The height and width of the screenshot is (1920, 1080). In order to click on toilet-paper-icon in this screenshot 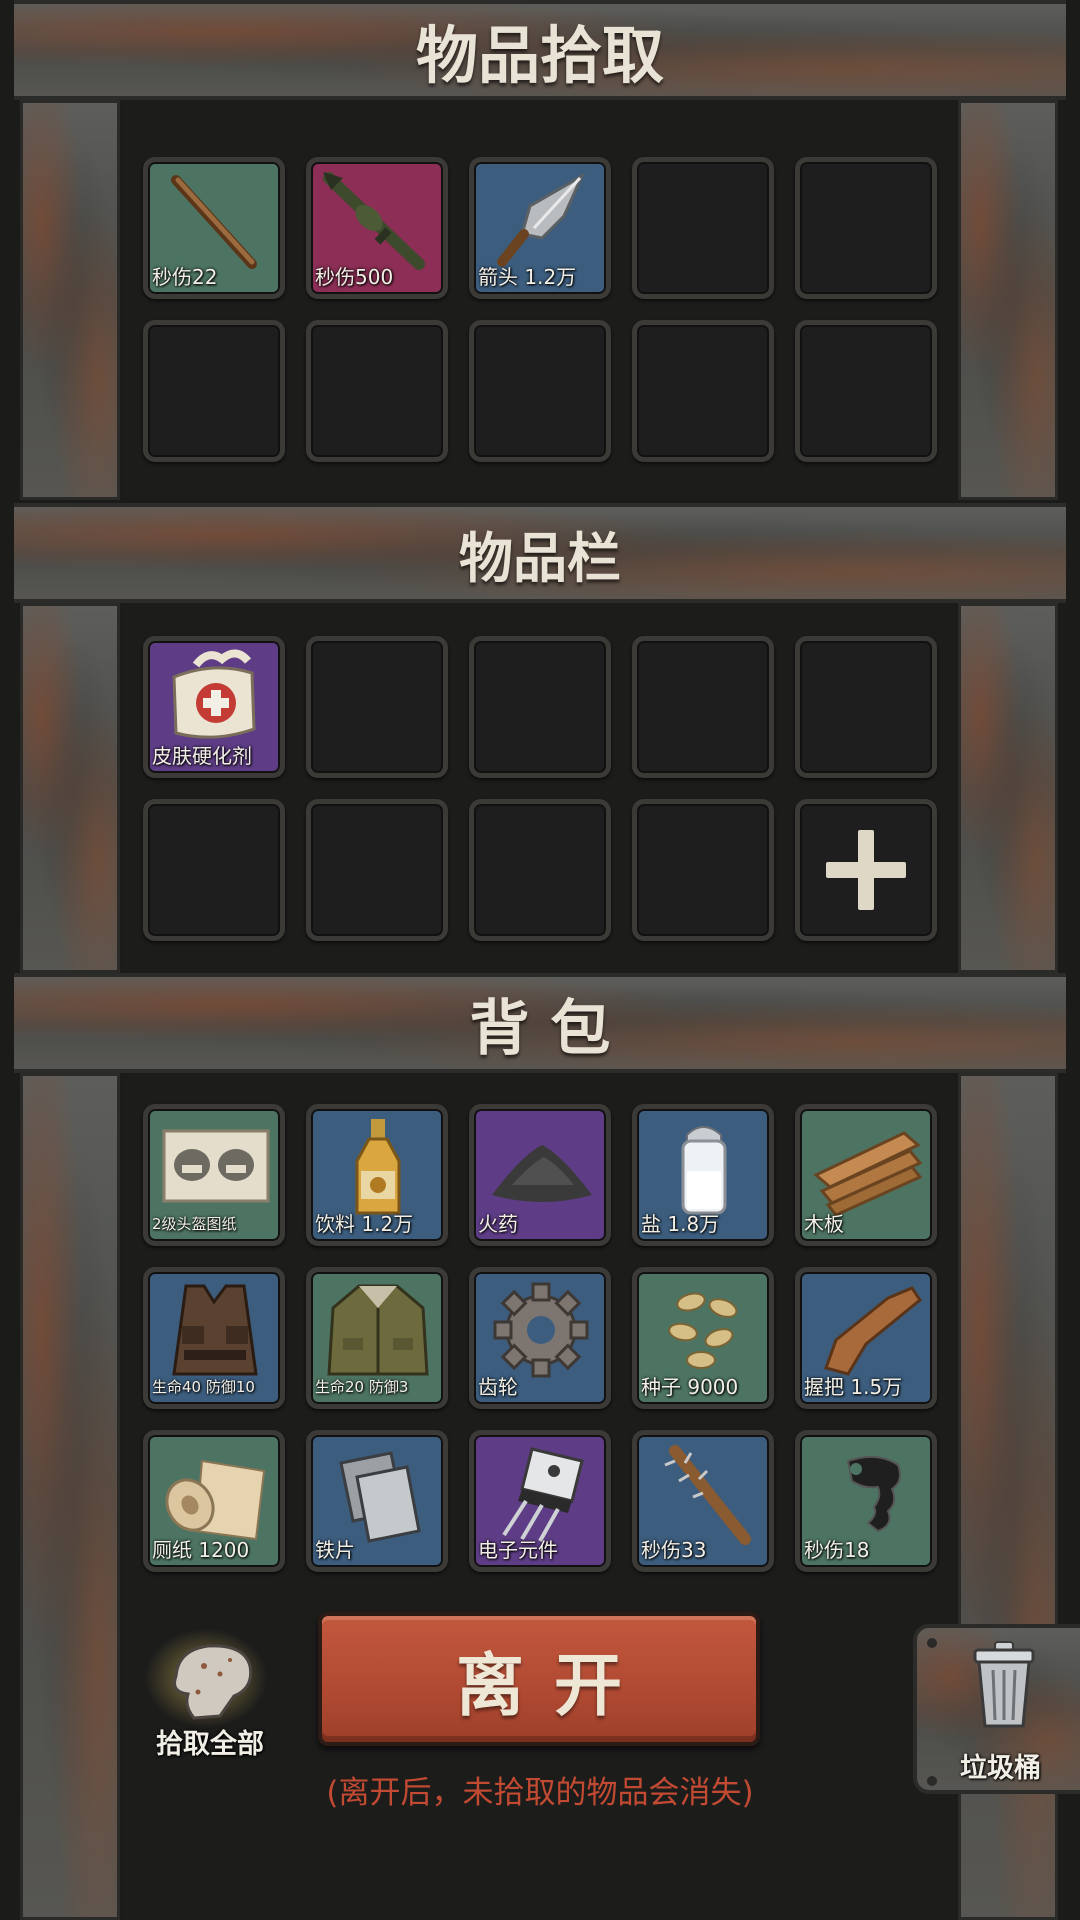, I will do `click(215, 1500)`.